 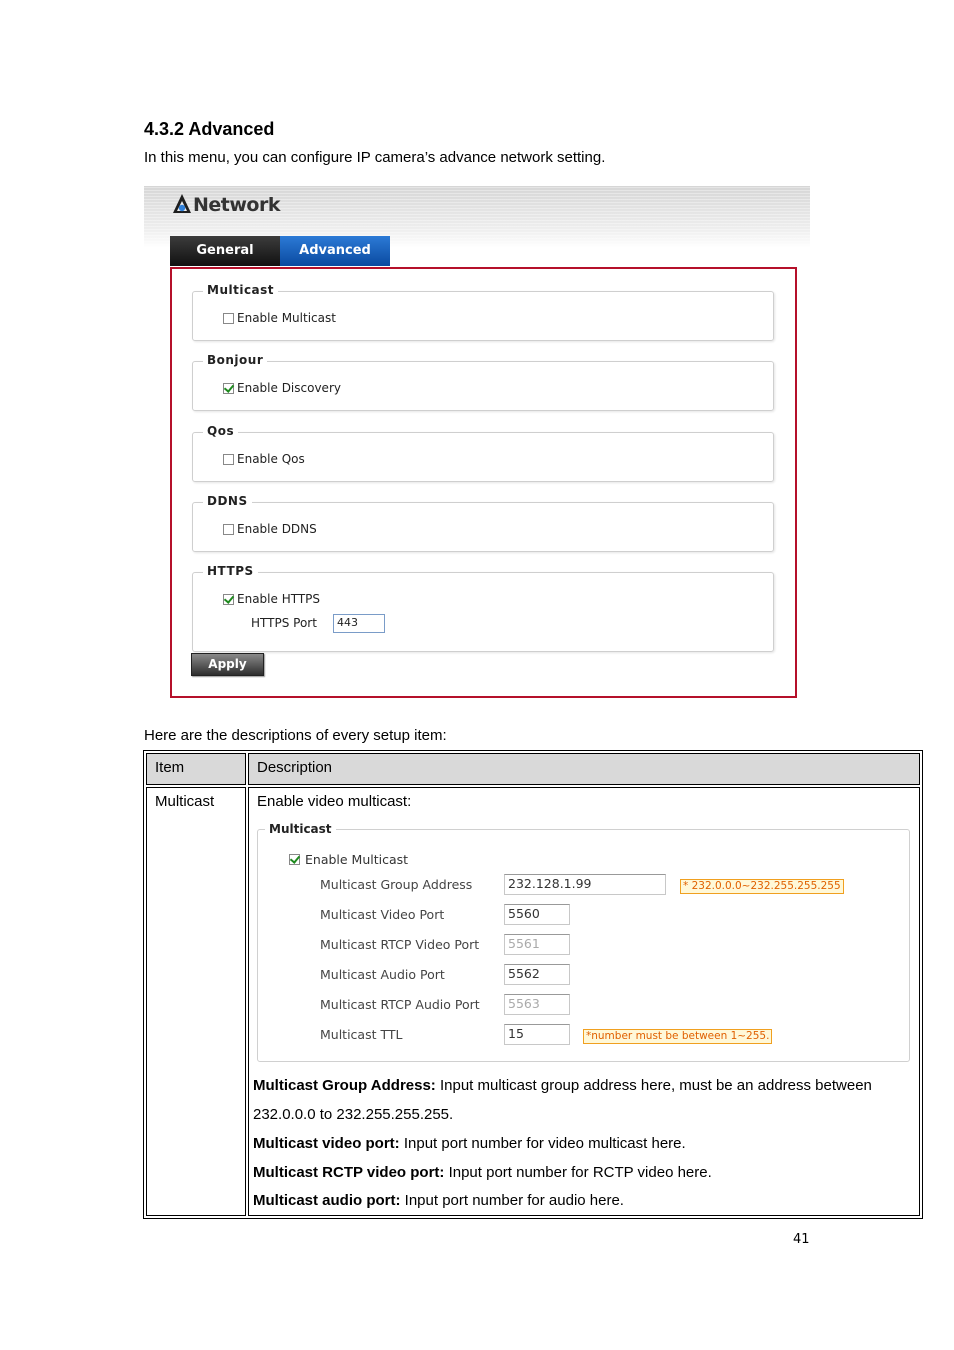 I want to click on bonjour-group: Bonjour Enable Discovery, so click(x=483, y=382).